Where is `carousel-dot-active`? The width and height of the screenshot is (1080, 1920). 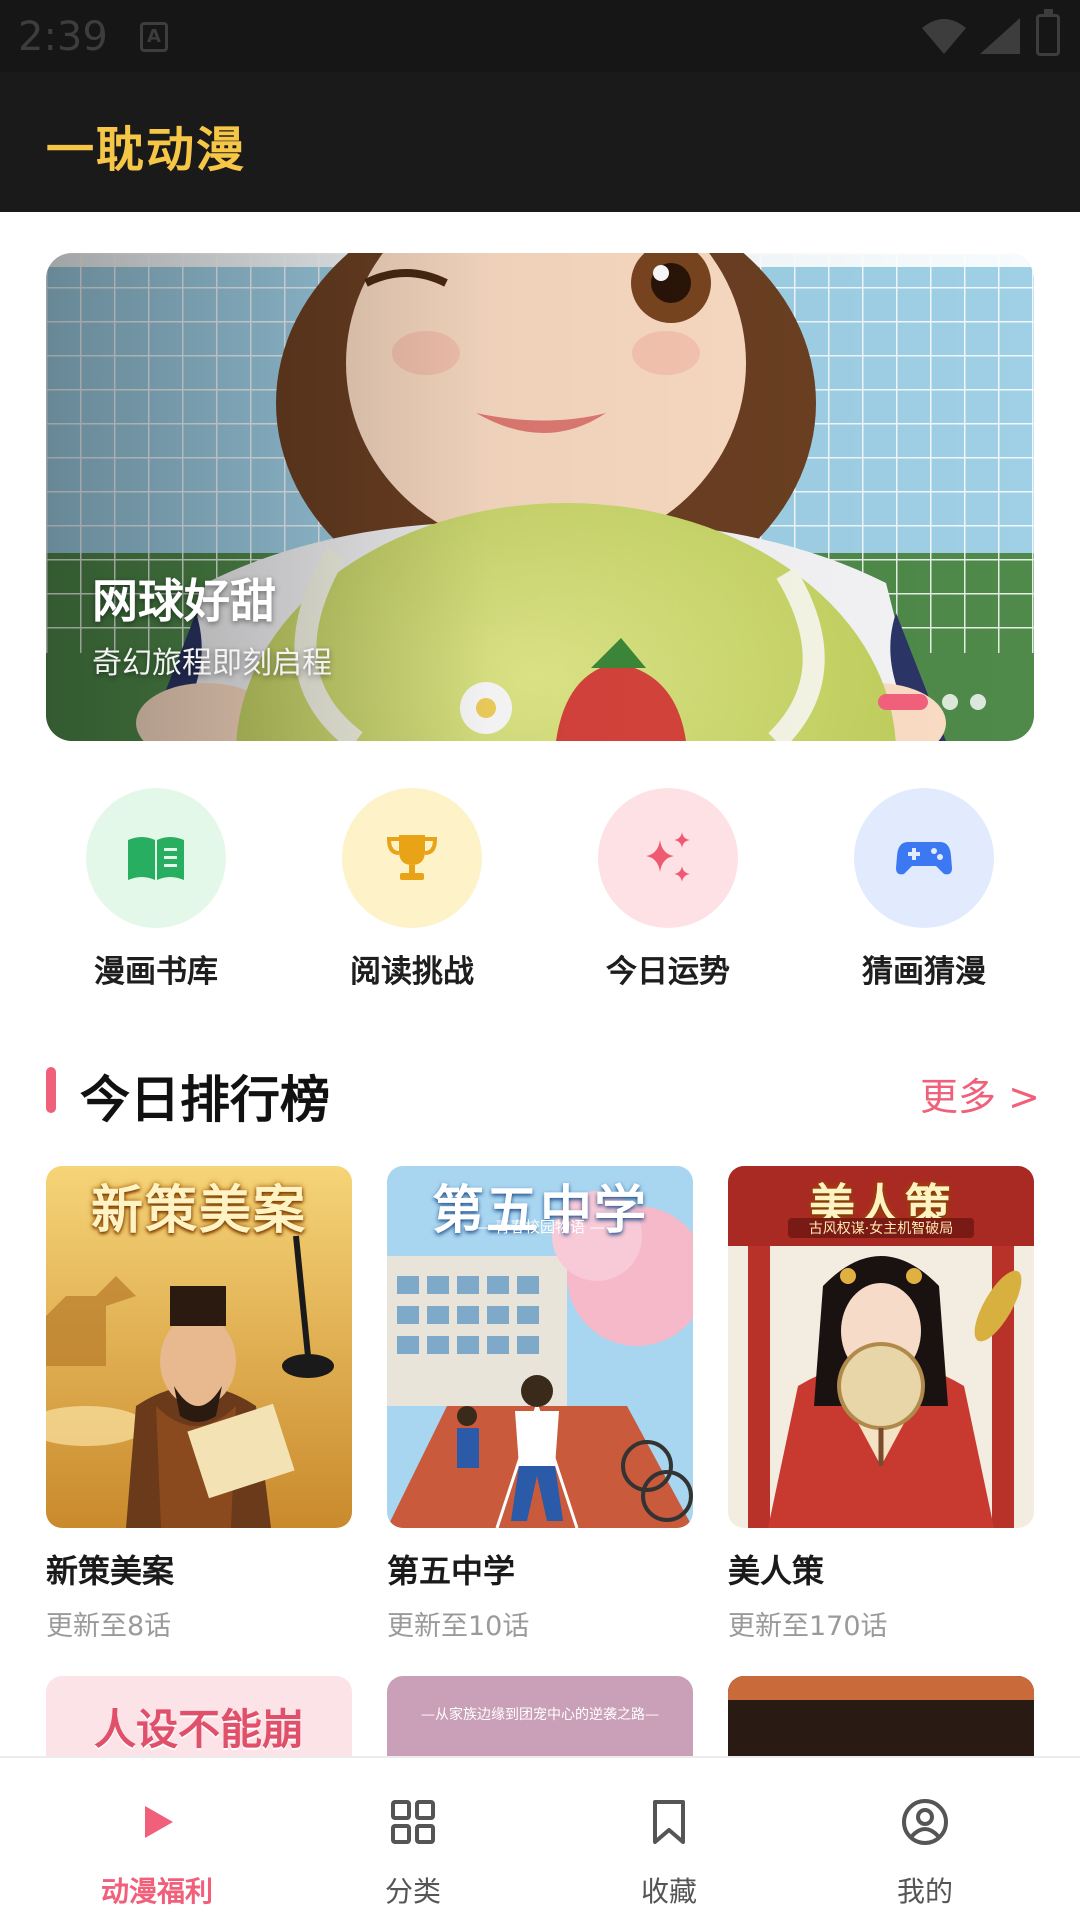
carousel-dot-active is located at coordinates (903, 702).